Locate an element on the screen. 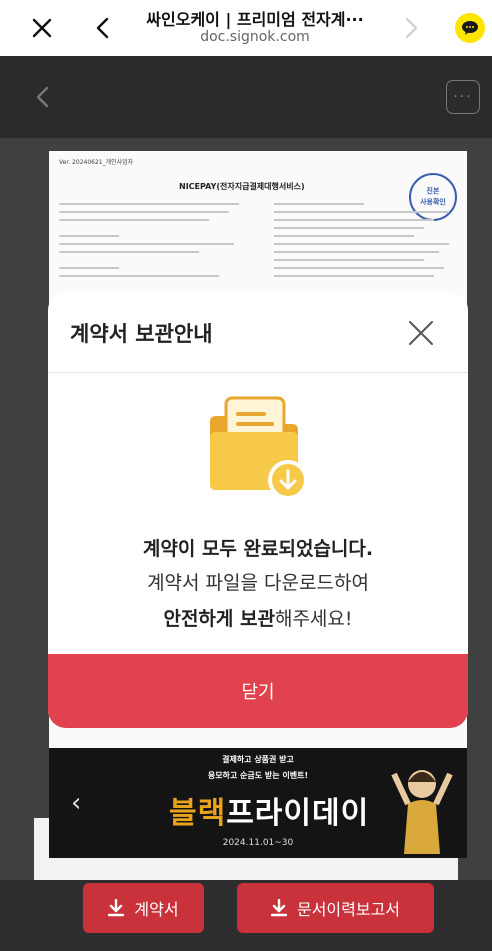 The height and width of the screenshot is (951, 492). viewer-toolbar: ··· is located at coordinates (246, 97).